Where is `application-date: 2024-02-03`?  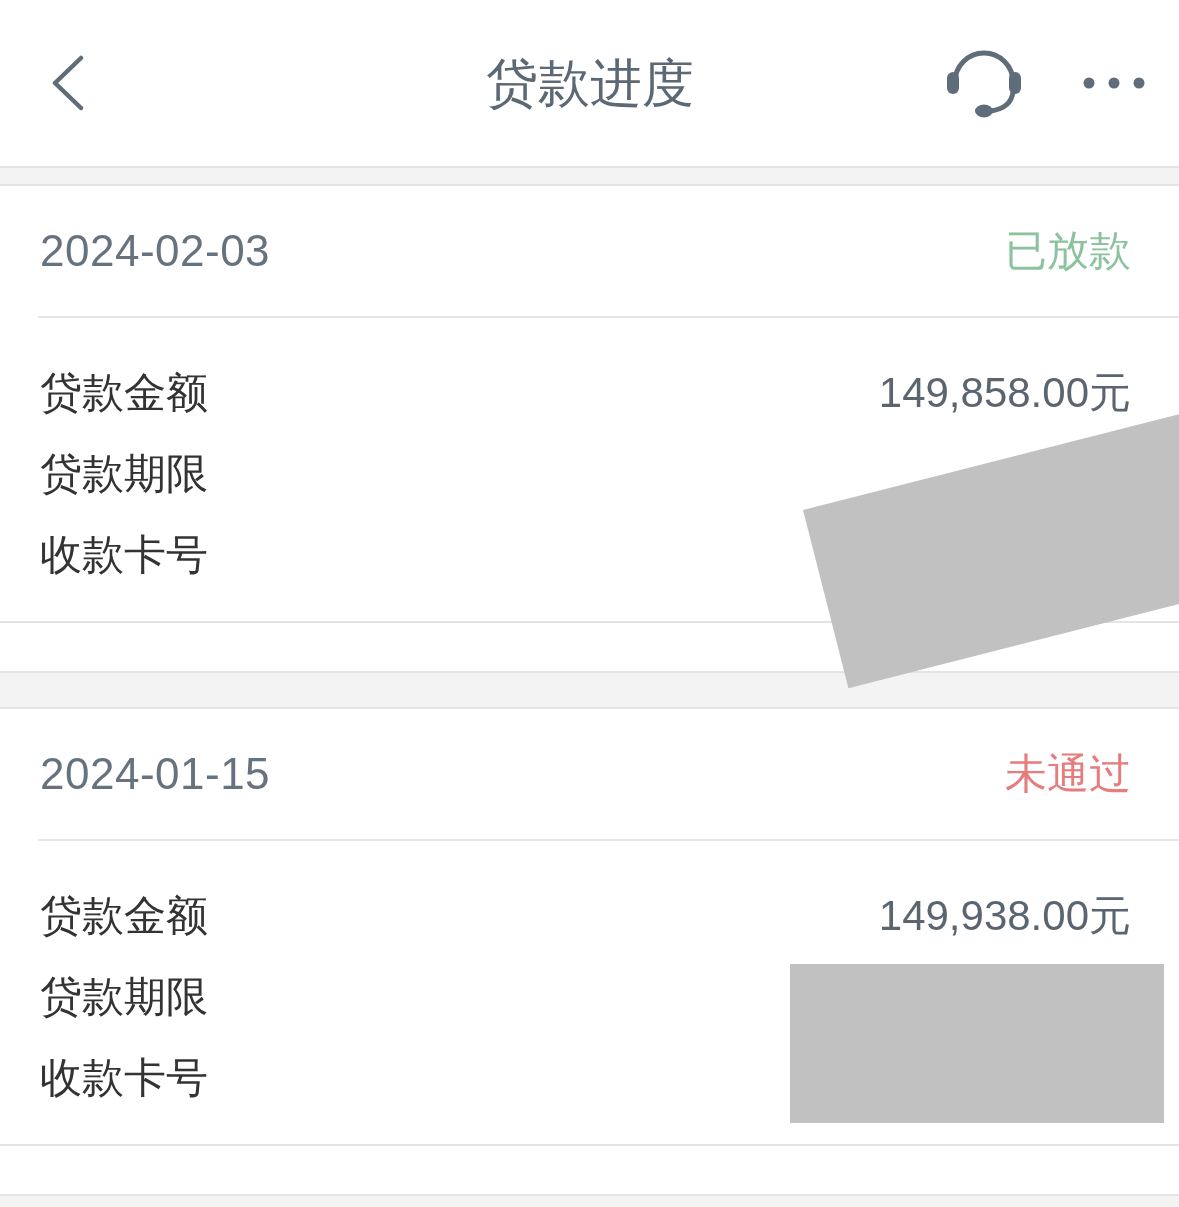
application-date: 2024-02-03 is located at coordinates (155, 251).